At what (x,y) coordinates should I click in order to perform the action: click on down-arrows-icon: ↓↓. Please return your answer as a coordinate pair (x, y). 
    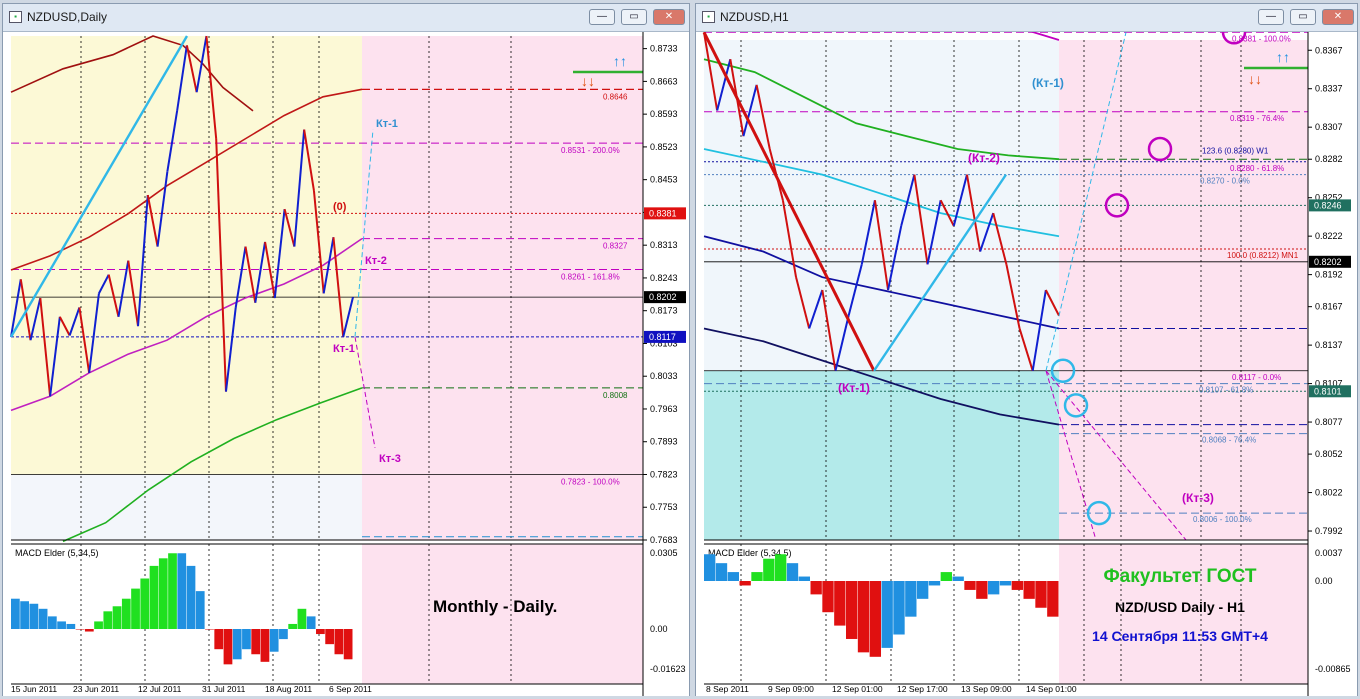
    Looking at the image, I should click on (1255, 79).